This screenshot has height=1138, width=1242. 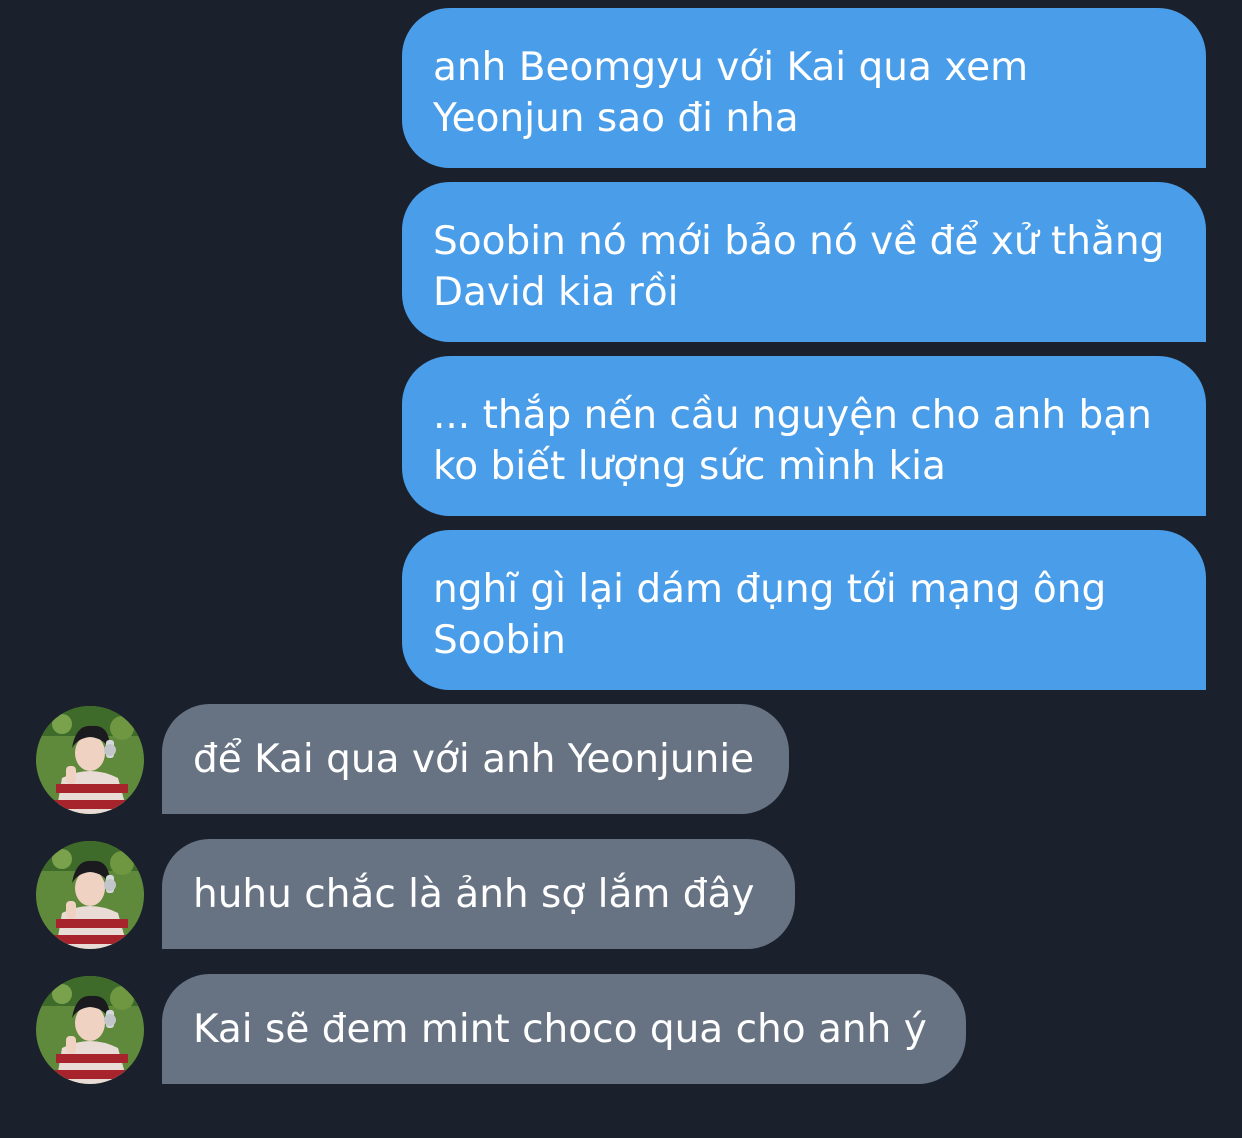 What do you see at coordinates (731, 67) in the screenshot?
I see `message-text-line: anh Beomgyu với Kai qua xem` at bounding box center [731, 67].